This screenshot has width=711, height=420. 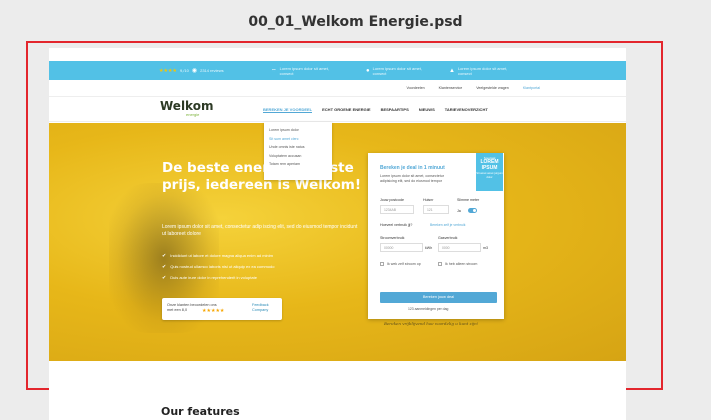 I want to click on self-generate-checkbox: Ik wek zelf stroom op, so click(x=400, y=264).